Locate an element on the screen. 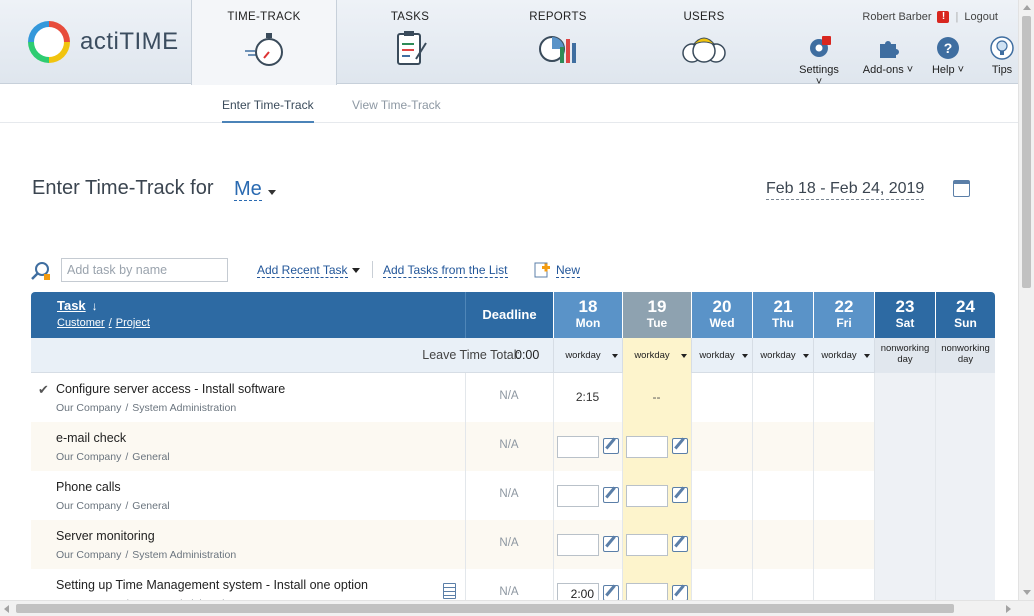  help-menu: ? Help ˅ is located at coordinates (948, 56).